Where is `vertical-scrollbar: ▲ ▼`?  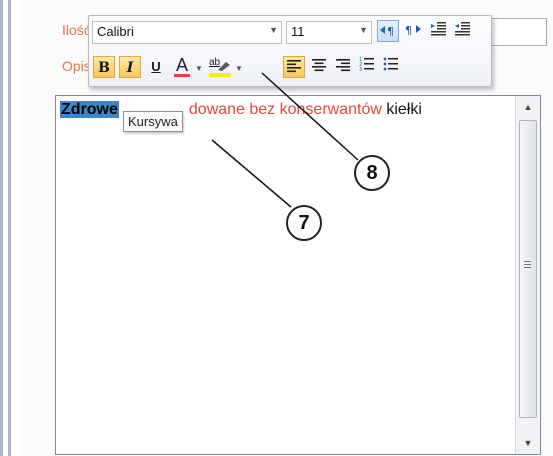 vertical-scrollbar: ▲ ▼ is located at coordinates (527, 275).